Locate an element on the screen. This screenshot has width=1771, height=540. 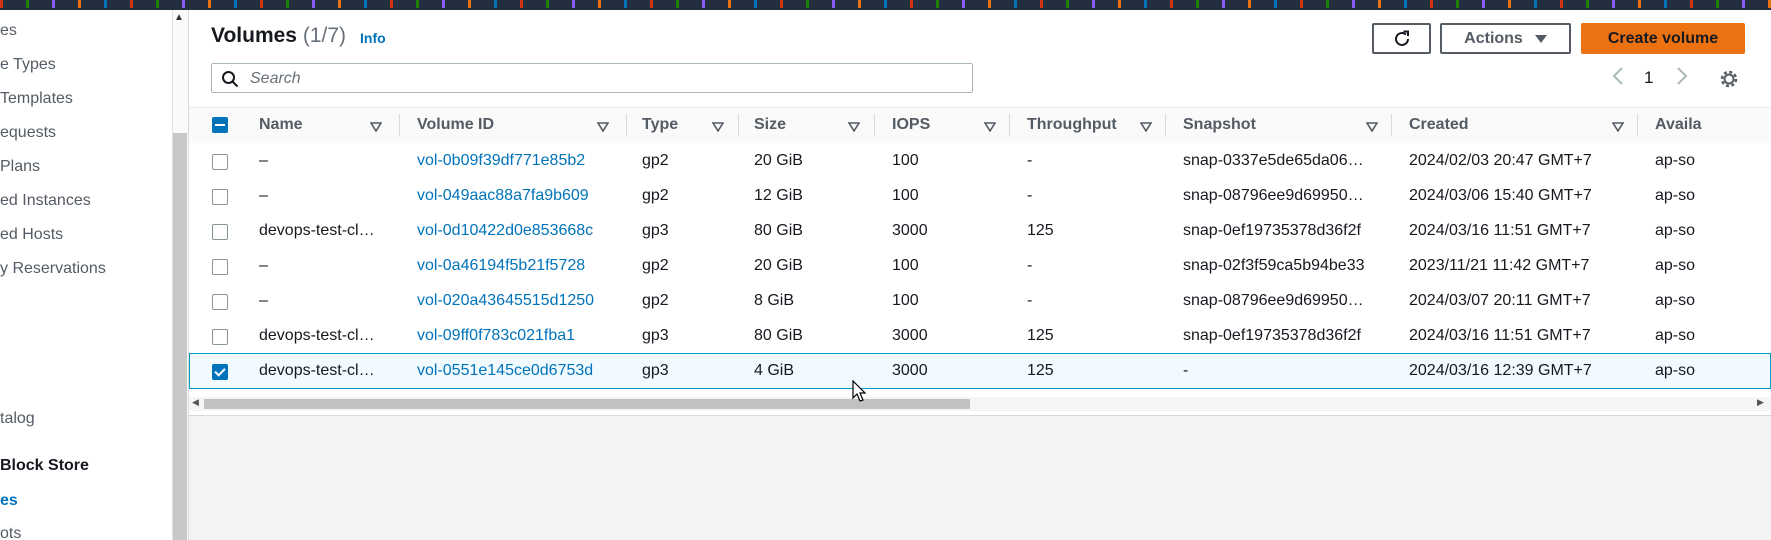
sidebar-item: e Types is located at coordinates (28, 65).